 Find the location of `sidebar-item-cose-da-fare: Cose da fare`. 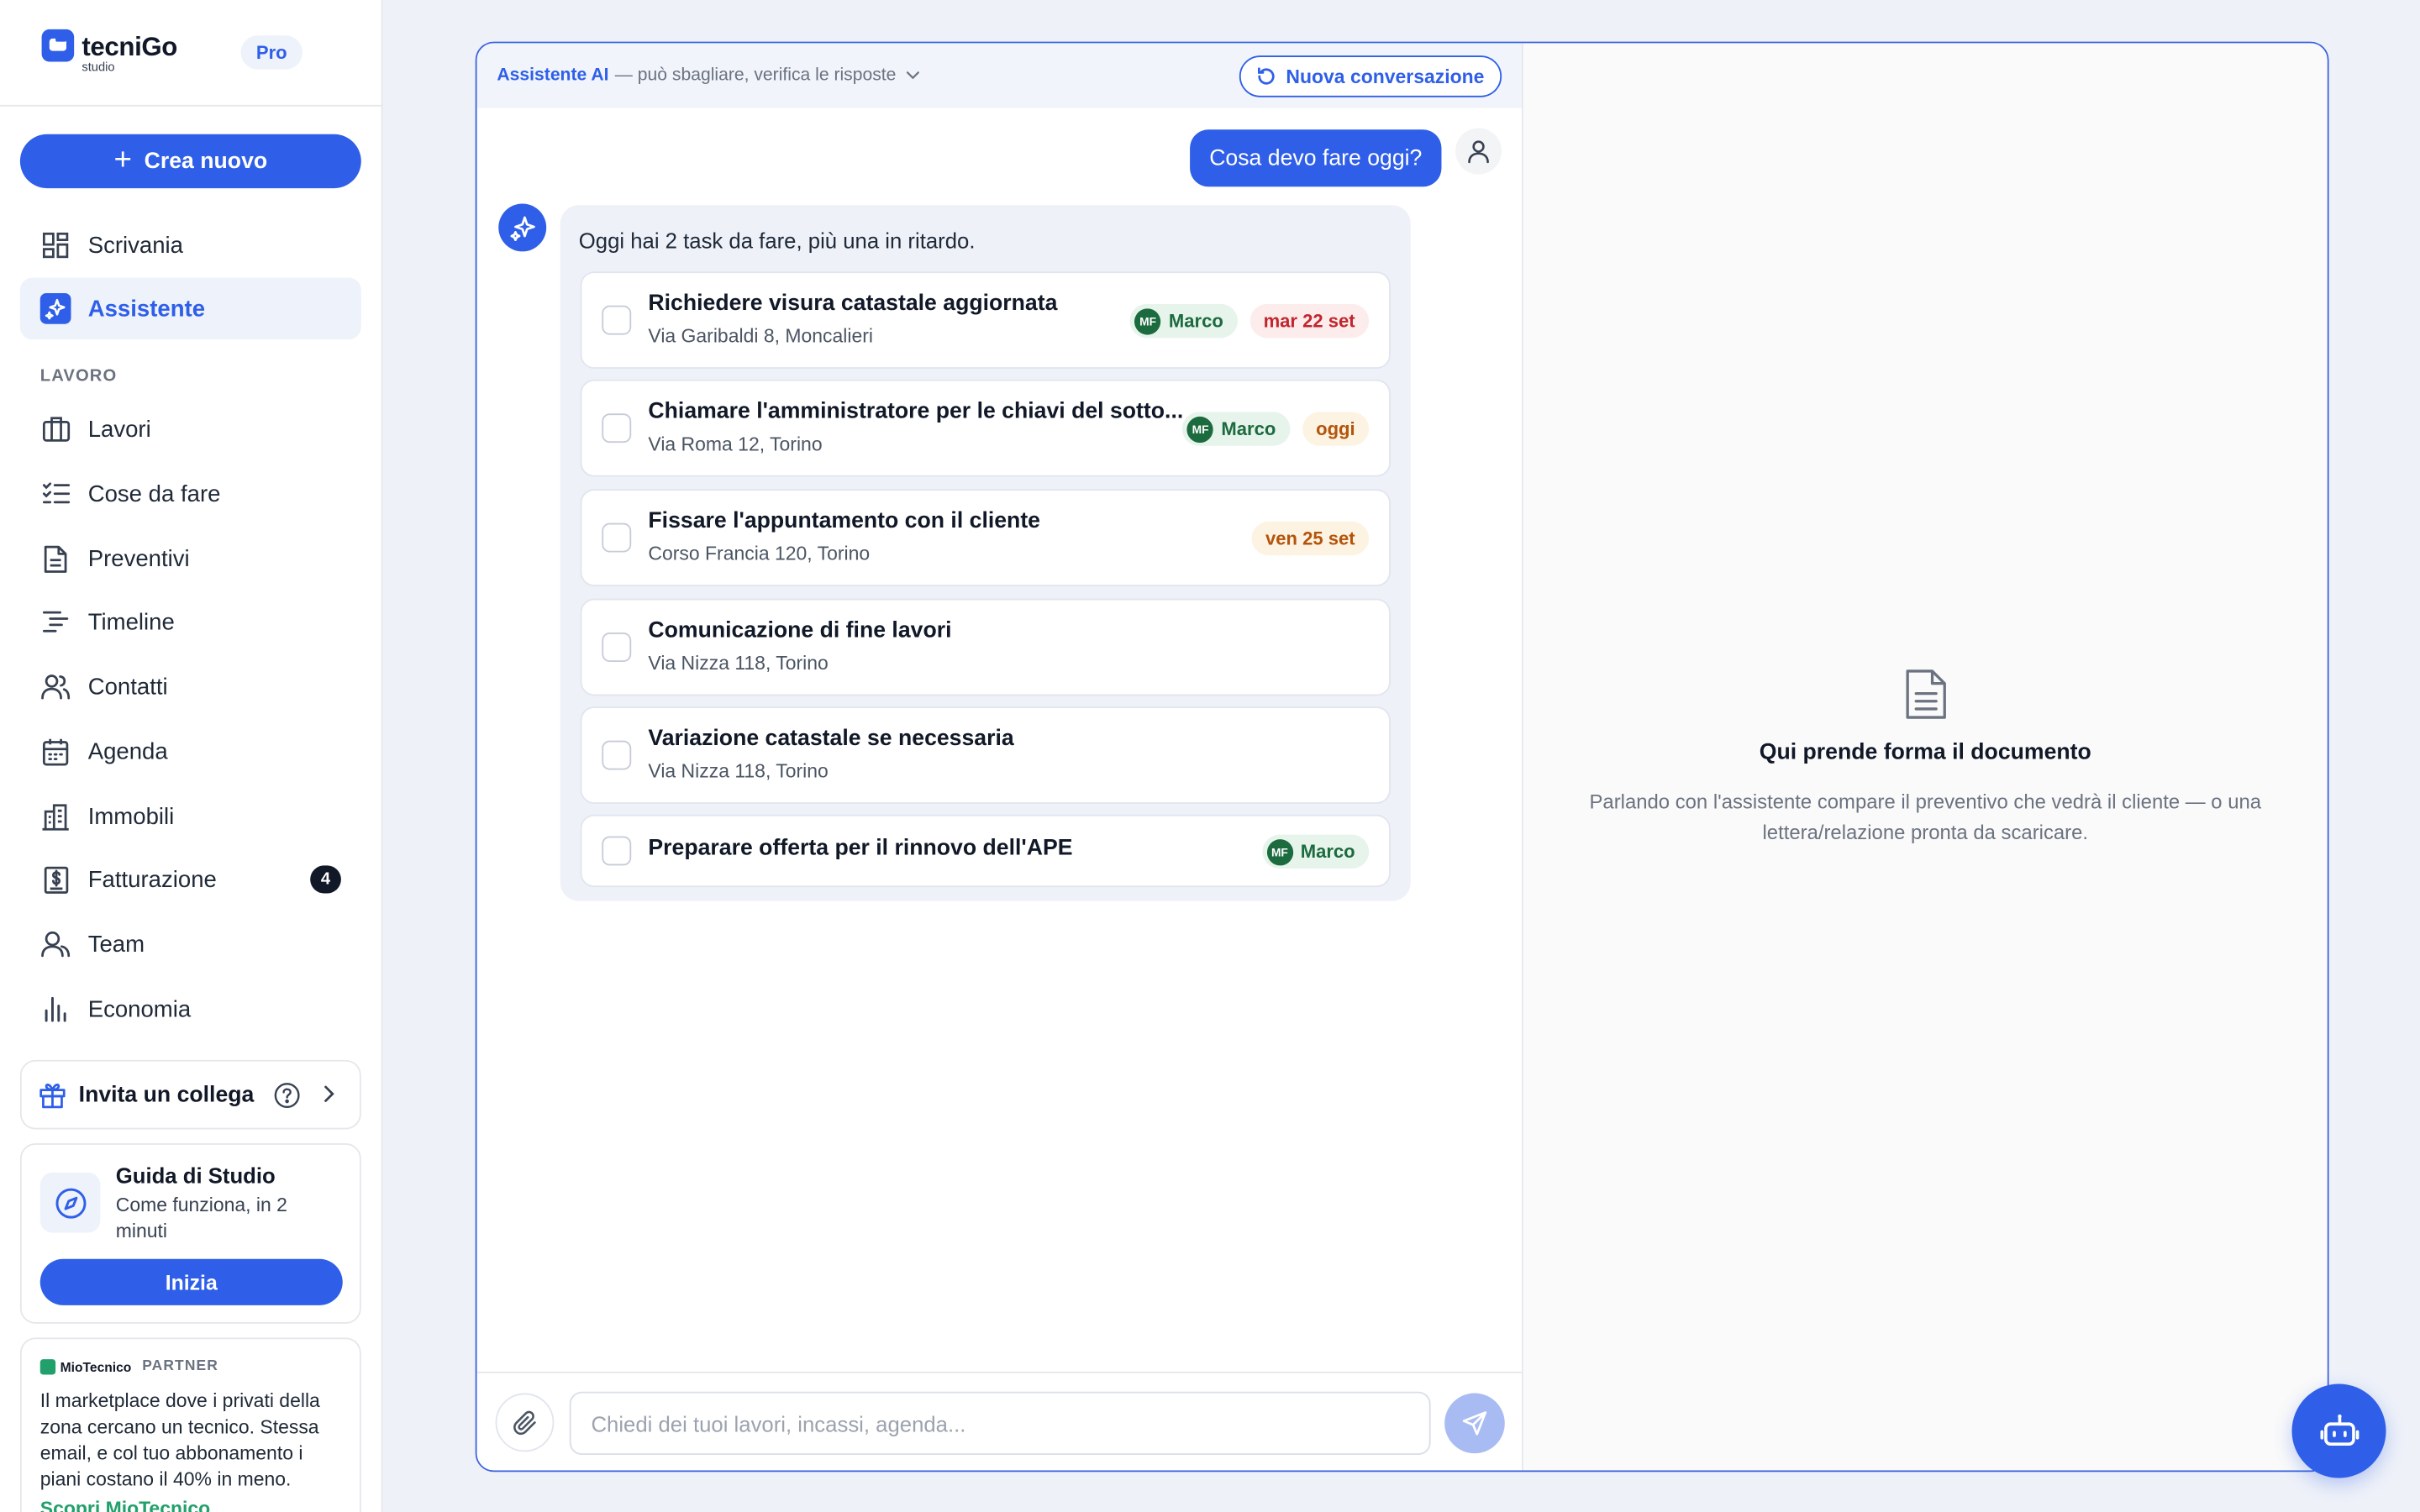

sidebar-item-cose-da-fare: Cose da fare is located at coordinates (191, 493).